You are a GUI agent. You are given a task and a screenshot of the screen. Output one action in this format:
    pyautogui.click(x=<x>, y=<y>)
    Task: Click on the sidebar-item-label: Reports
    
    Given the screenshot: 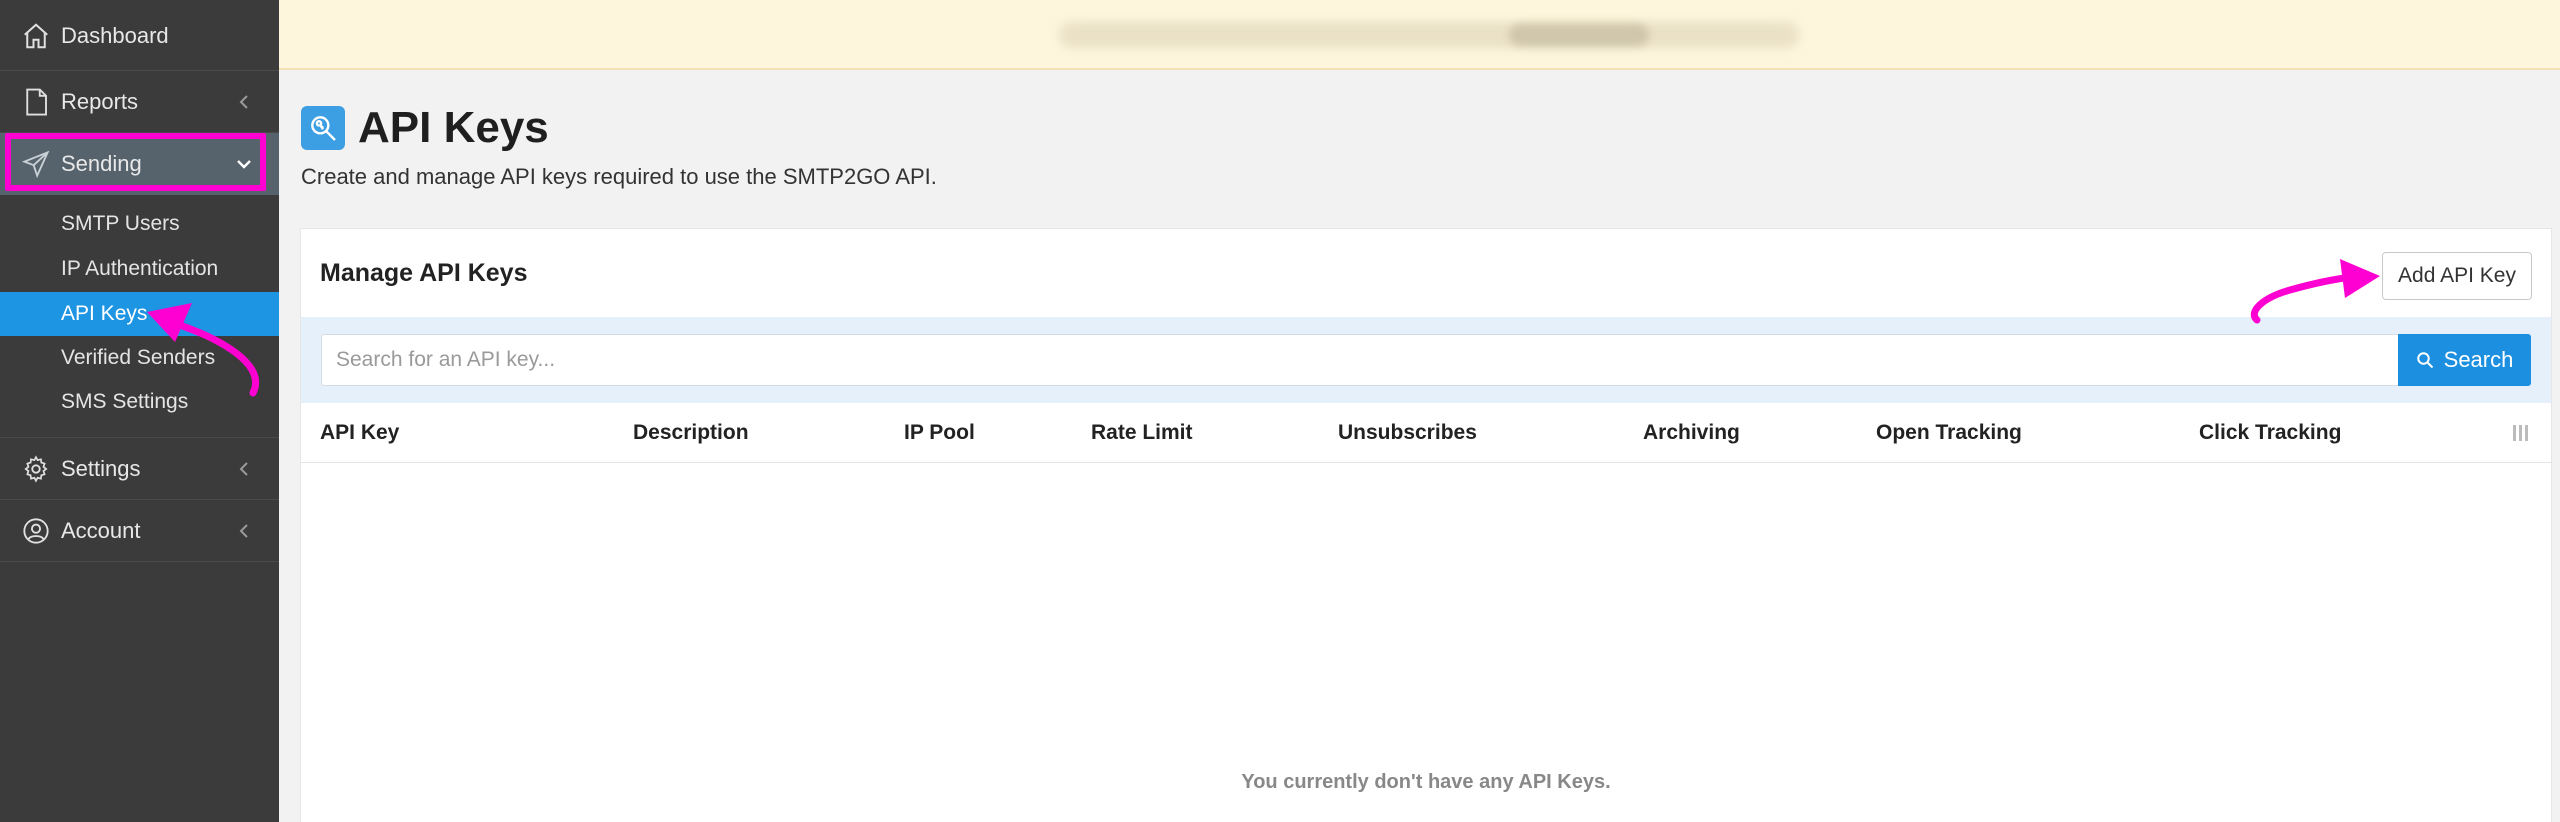 What is the action you would take?
    pyautogui.click(x=100, y=101)
    